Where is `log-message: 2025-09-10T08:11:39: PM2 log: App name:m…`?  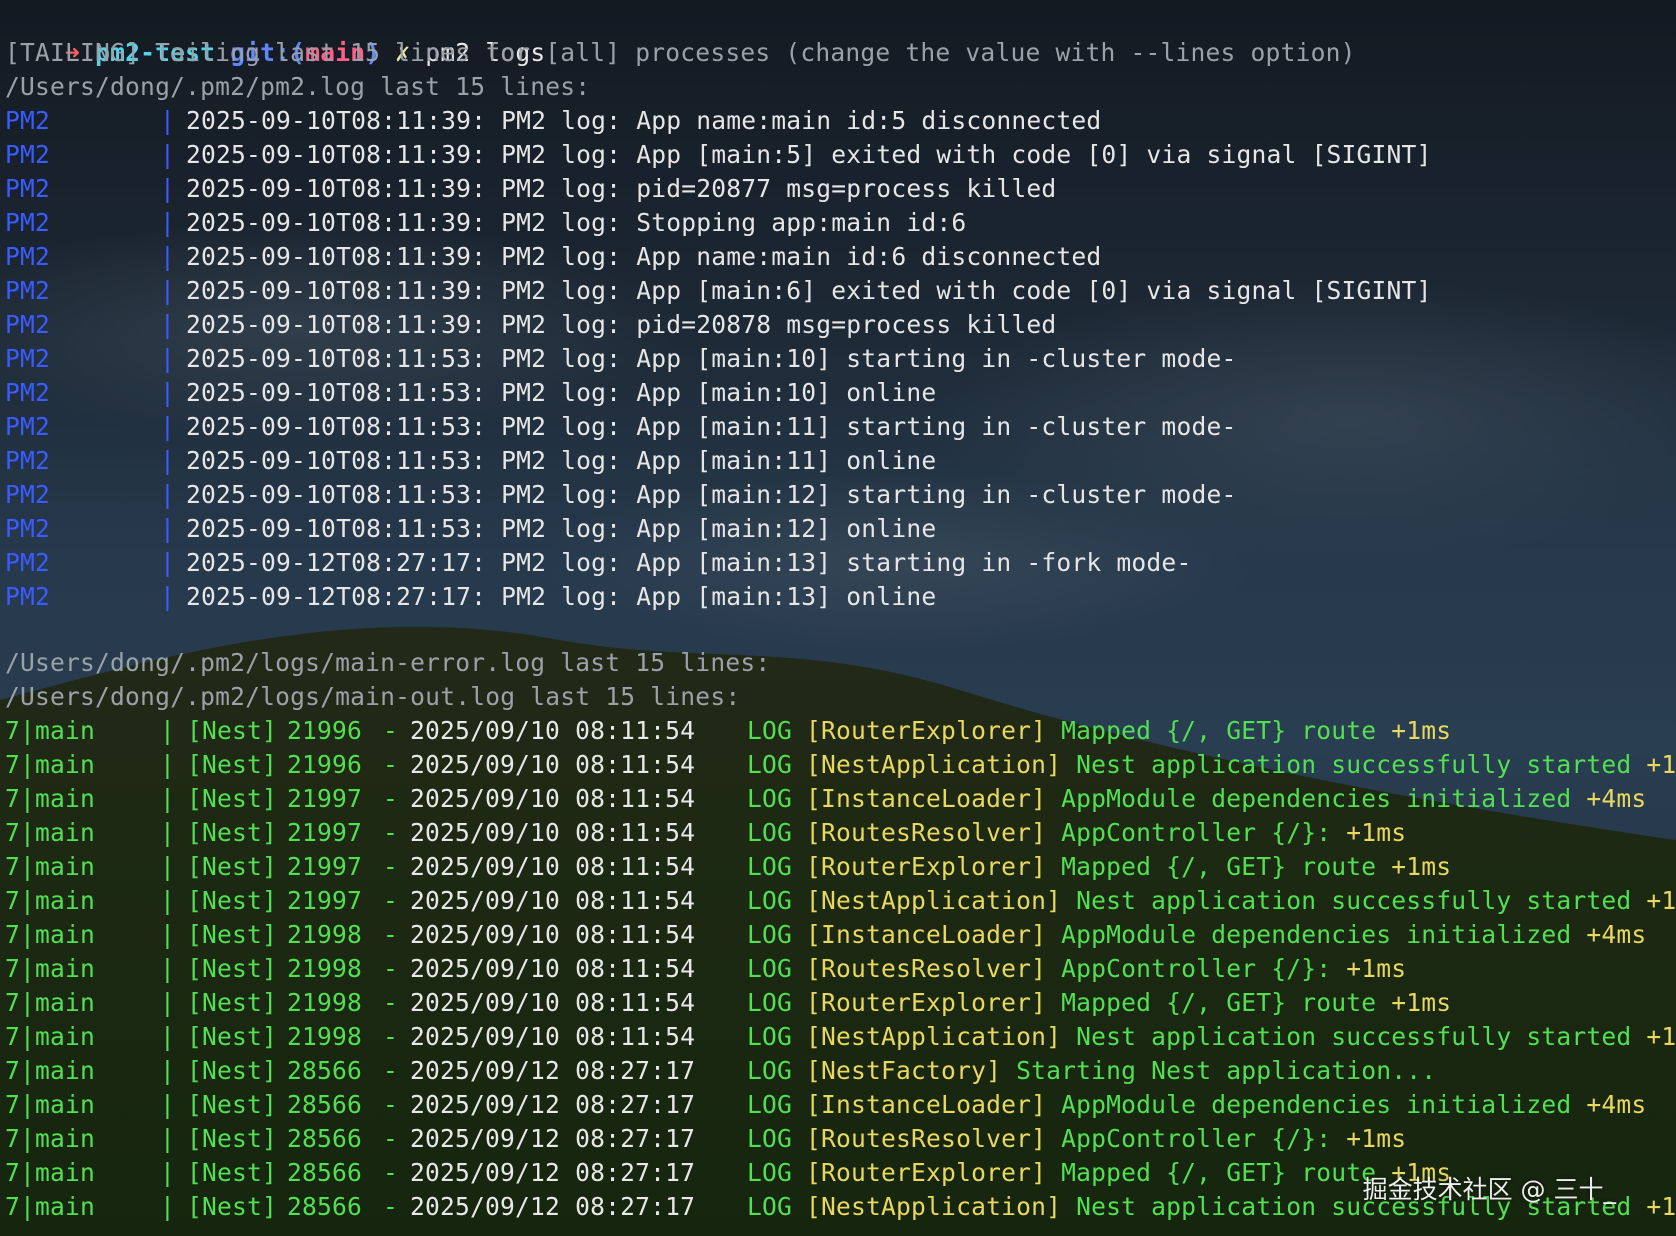 log-message: 2025-09-10T08:11:39: PM2 log: App name:m… is located at coordinates (644, 120).